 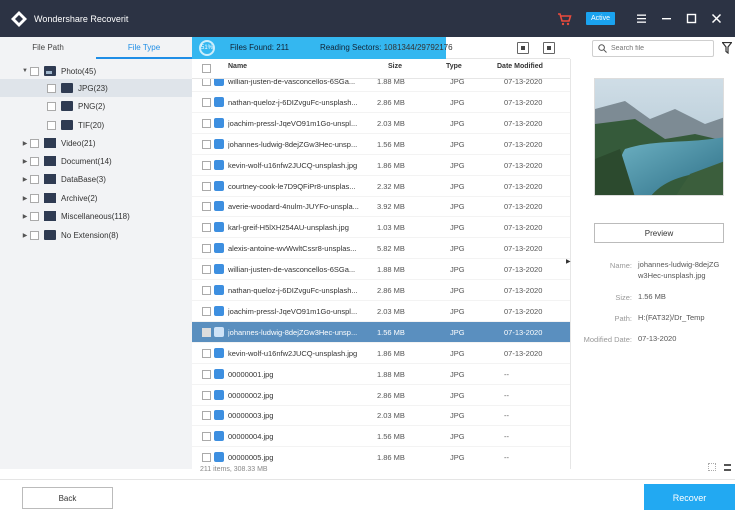 What do you see at coordinates (144, 48) in the screenshot?
I see `tab-file-type: File Type` at bounding box center [144, 48].